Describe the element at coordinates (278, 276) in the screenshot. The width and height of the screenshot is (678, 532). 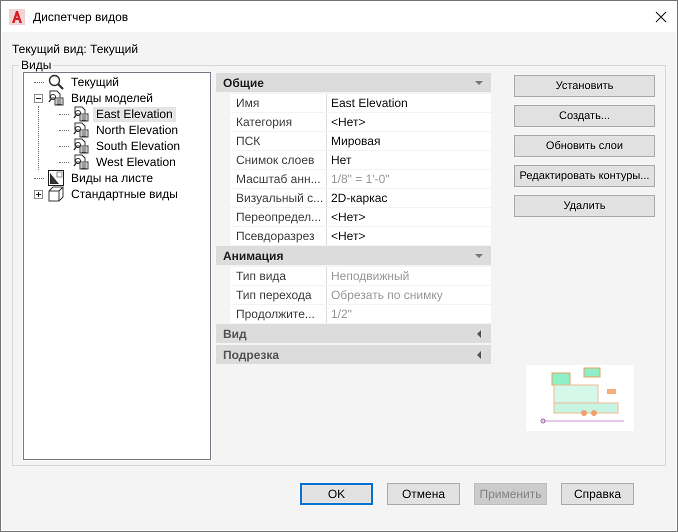
I see `property-name: Тип вида` at that location.